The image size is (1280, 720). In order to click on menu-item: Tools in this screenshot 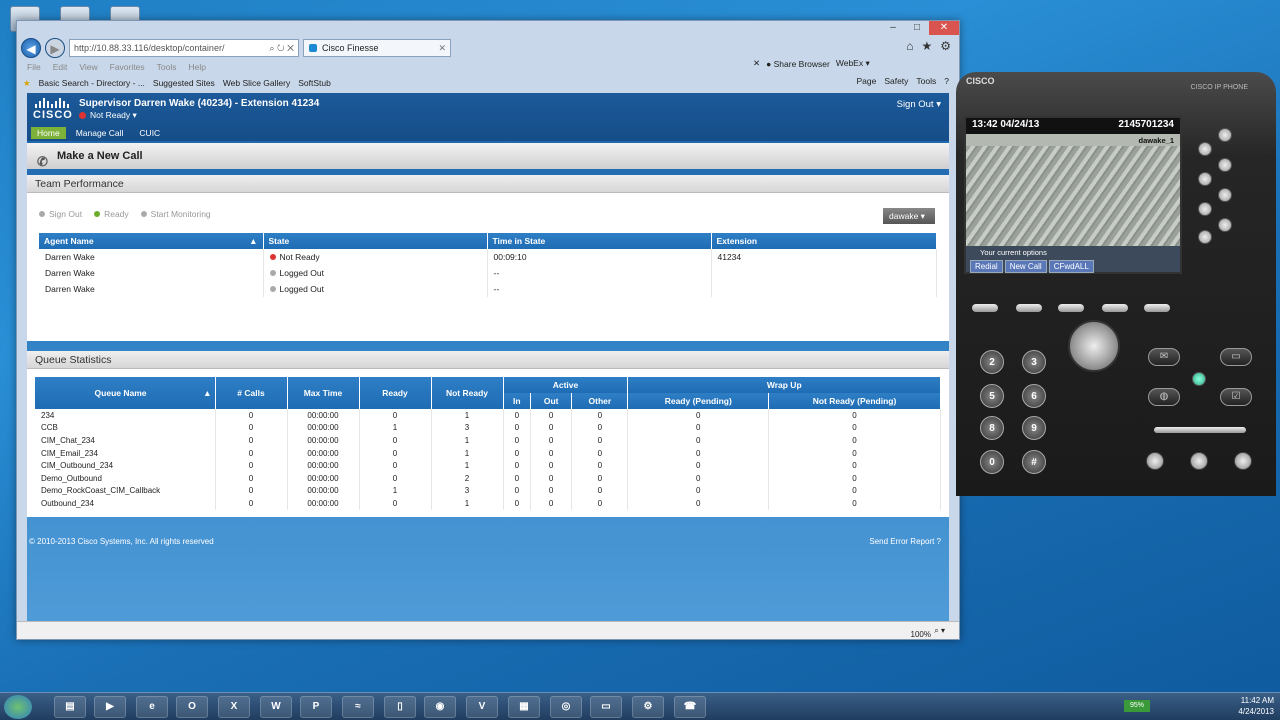, I will do `click(167, 67)`.